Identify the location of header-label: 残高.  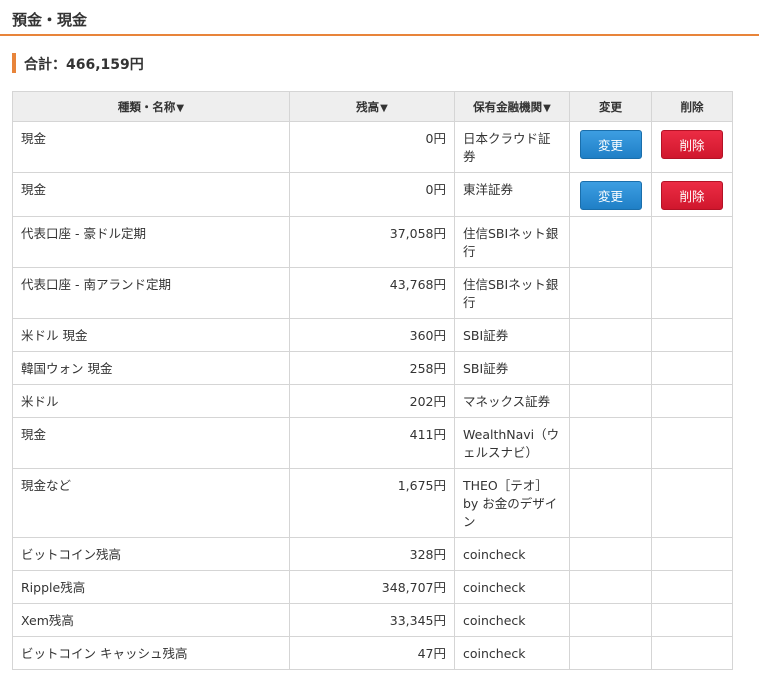
(368, 106).